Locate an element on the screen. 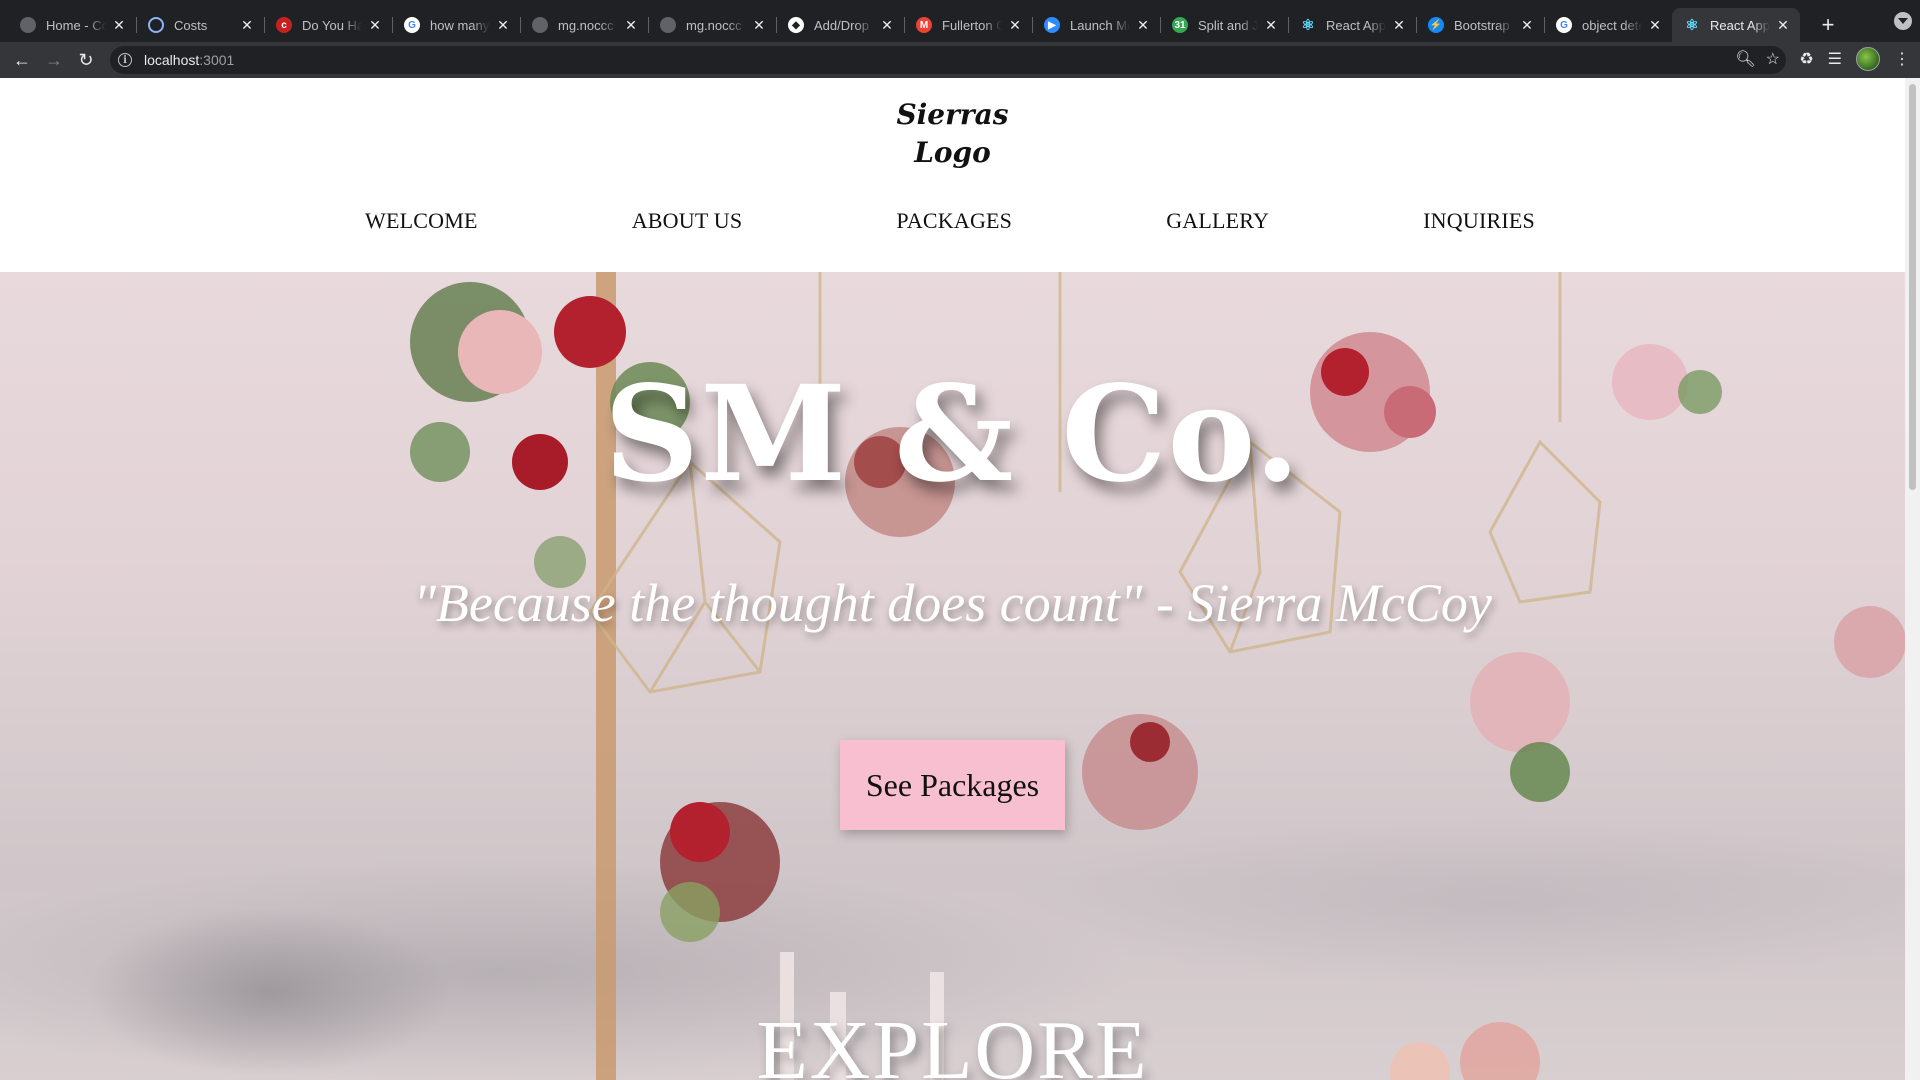 This screenshot has height=1080, width=1920. browser-tab: Gobject dete ✕ is located at coordinates (1608, 25).